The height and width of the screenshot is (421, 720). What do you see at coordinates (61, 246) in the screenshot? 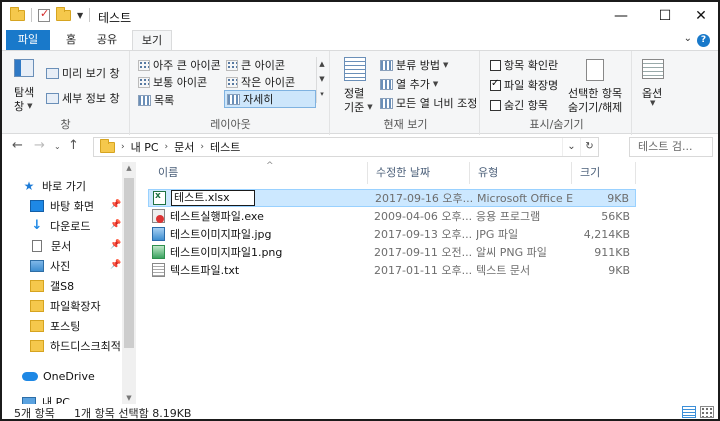
I see `nav-label: 문서` at bounding box center [61, 246].